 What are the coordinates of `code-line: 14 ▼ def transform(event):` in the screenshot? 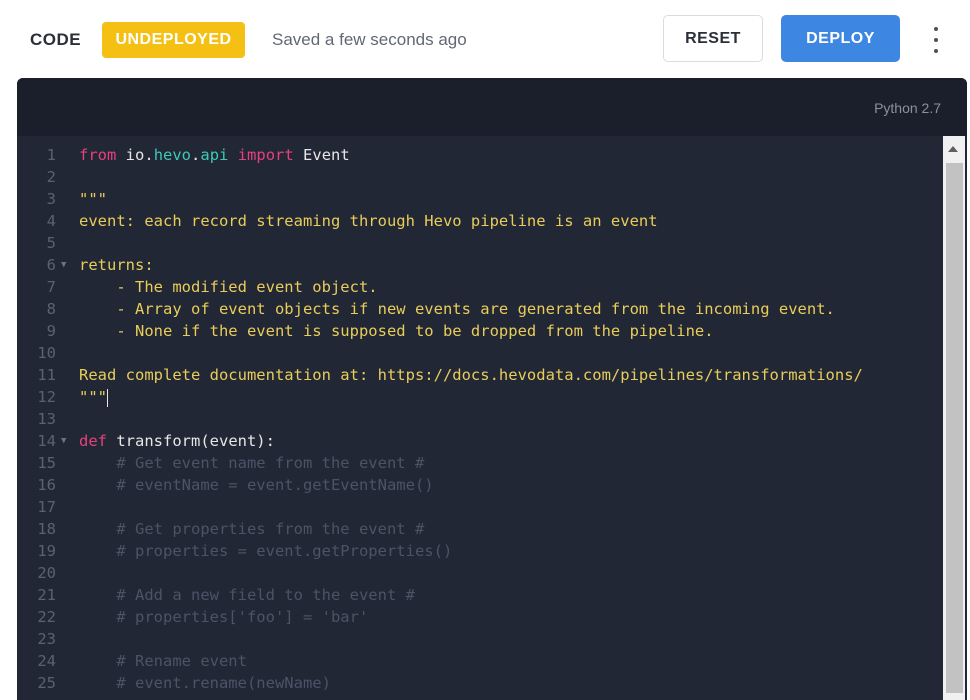 It's located at (479, 441).